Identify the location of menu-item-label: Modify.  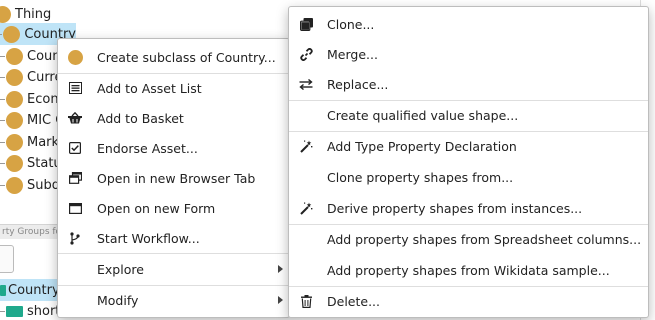
(118, 300).